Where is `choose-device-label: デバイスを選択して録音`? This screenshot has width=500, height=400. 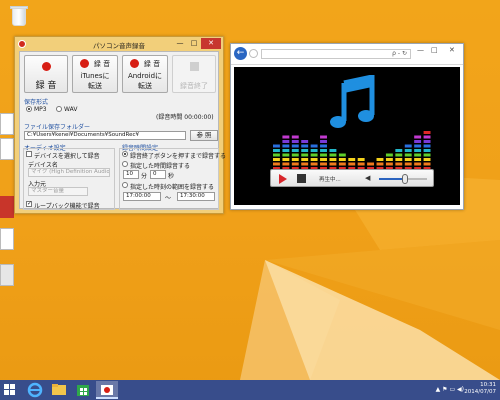
choose-device-label: デバイスを選択して録音 is located at coordinates (67, 156).